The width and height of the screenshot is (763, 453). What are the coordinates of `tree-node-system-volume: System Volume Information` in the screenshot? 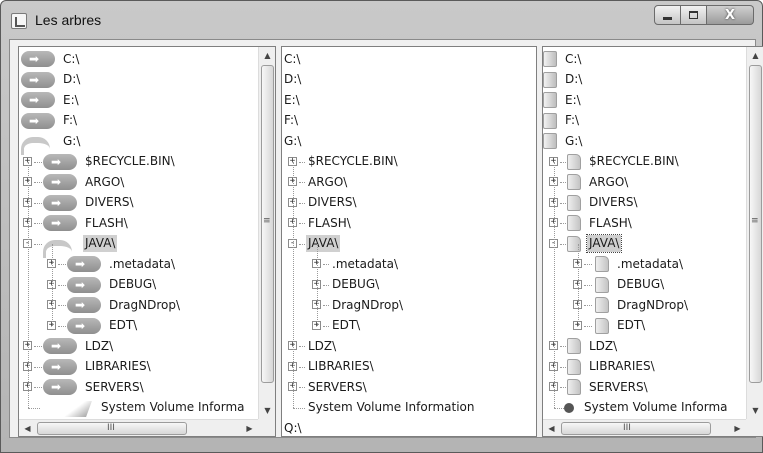 It's located at (391, 408).